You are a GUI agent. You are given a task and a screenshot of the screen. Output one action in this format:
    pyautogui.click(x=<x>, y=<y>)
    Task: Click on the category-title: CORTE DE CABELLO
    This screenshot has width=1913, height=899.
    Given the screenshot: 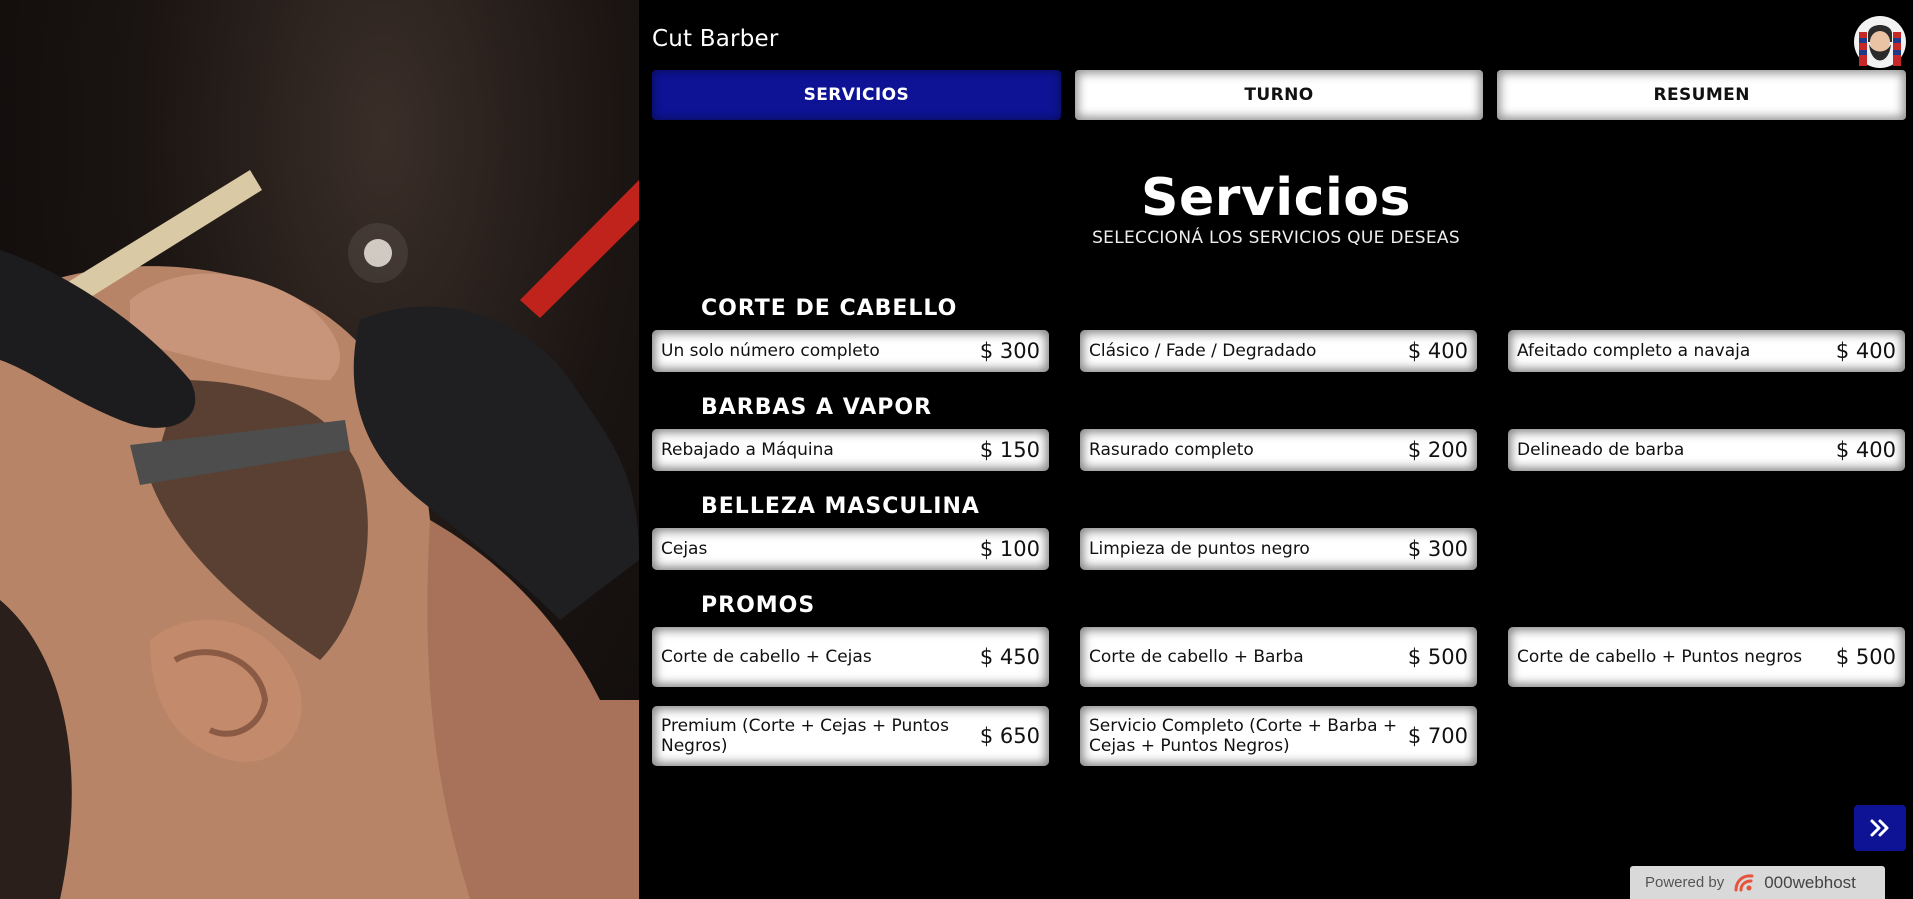 What is the action you would take?
    pyautogui.click(x=829, y=308)
    